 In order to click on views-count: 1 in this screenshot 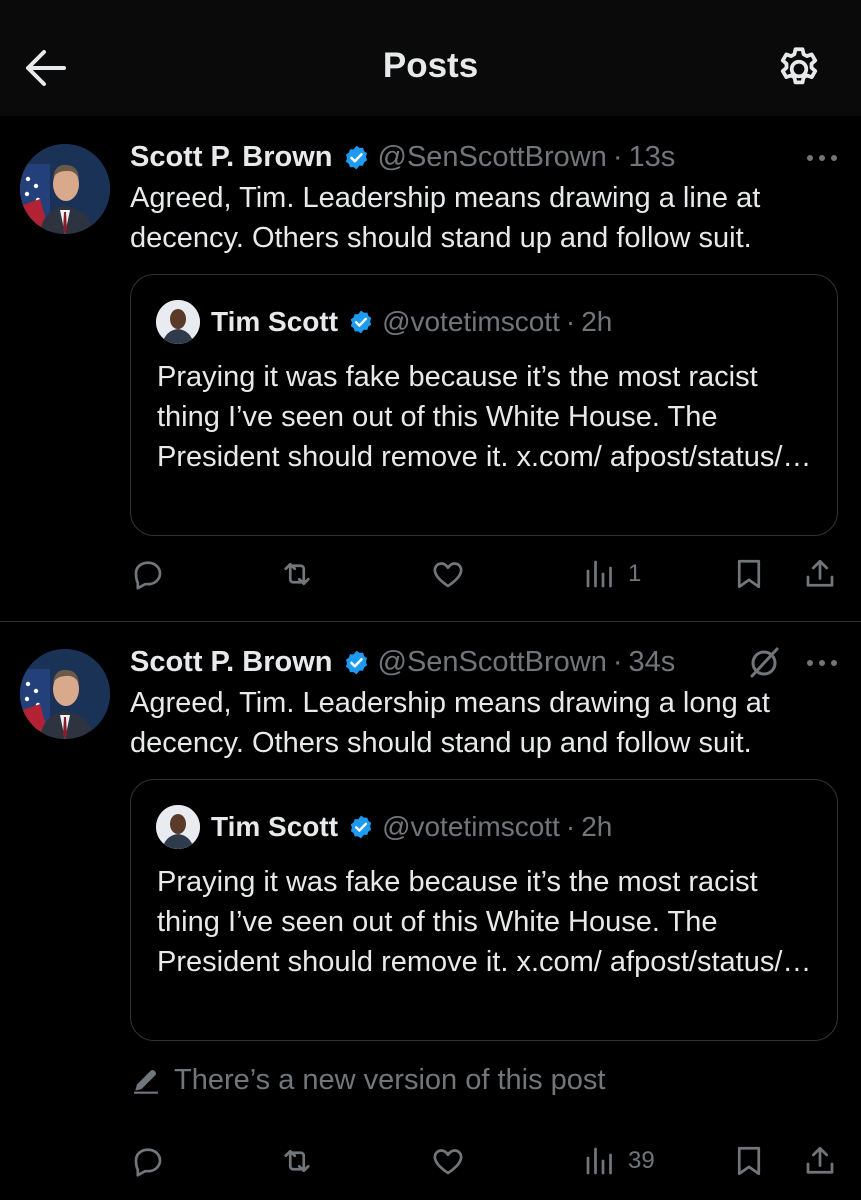, I will do `click(635, 573)`.